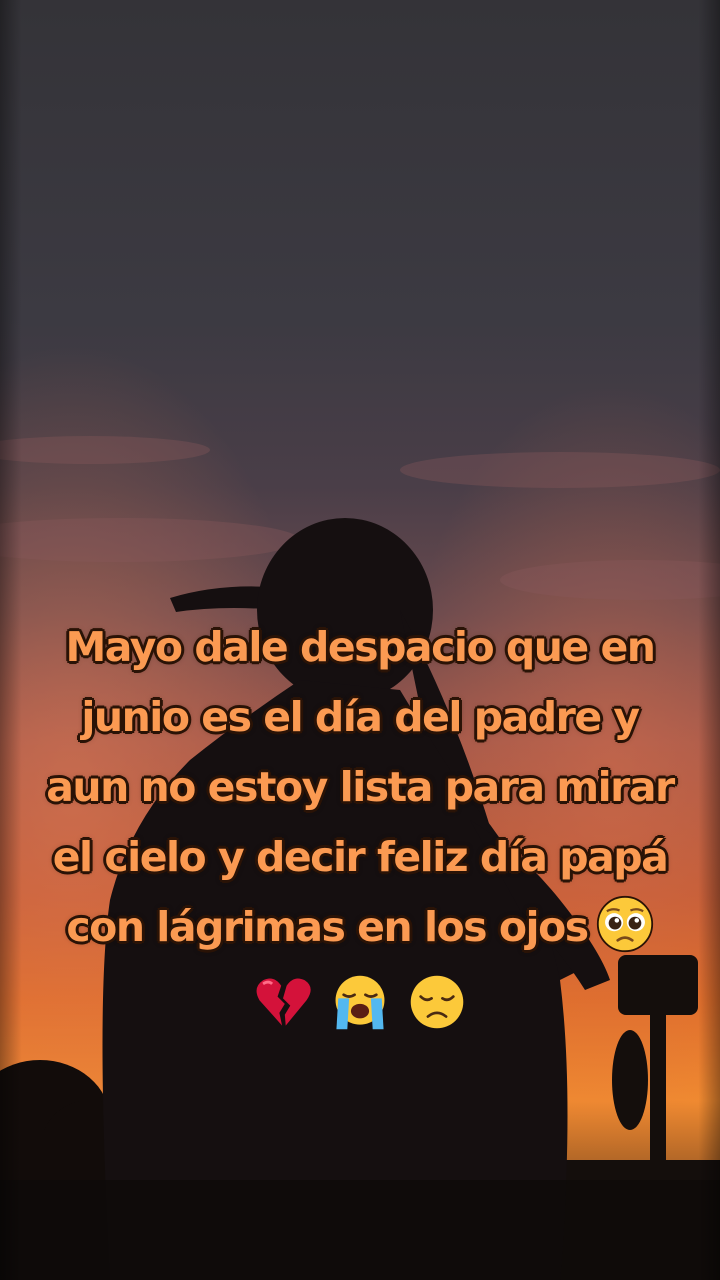 Image resolution: width=720 pixels, height=1280 pixels. I want to click on caption-line-2: junio es el día del padre y, so click(360, 717).